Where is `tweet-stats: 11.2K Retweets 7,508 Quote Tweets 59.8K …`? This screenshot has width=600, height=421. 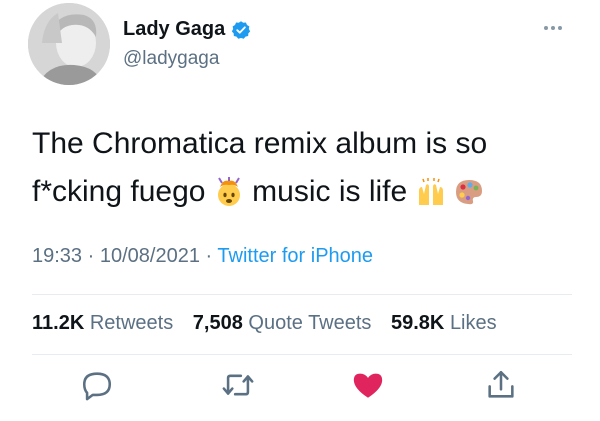 tweet-stats: 11.2K Retweets 7,508 Quote Tweets 59.8K … is located at coordinates (264, 323).